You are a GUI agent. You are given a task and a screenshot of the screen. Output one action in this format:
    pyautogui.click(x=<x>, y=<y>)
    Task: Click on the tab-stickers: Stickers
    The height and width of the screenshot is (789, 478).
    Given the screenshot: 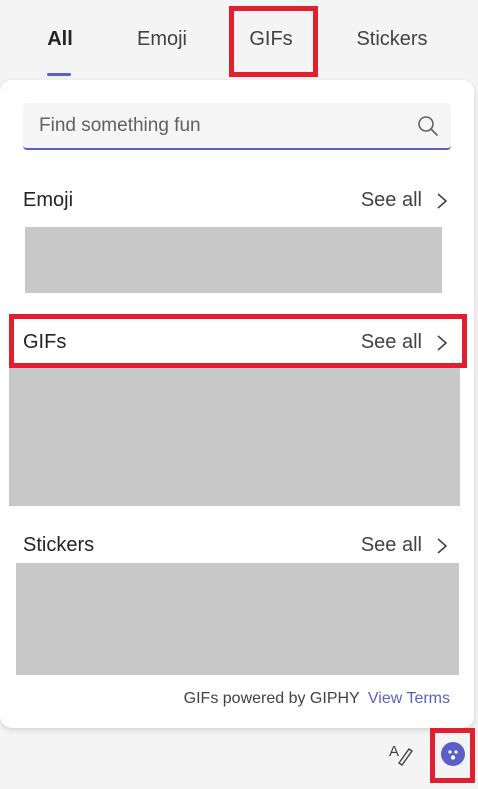 What is the action you would take?
    pyautogui.click(x=392, y=39)
    